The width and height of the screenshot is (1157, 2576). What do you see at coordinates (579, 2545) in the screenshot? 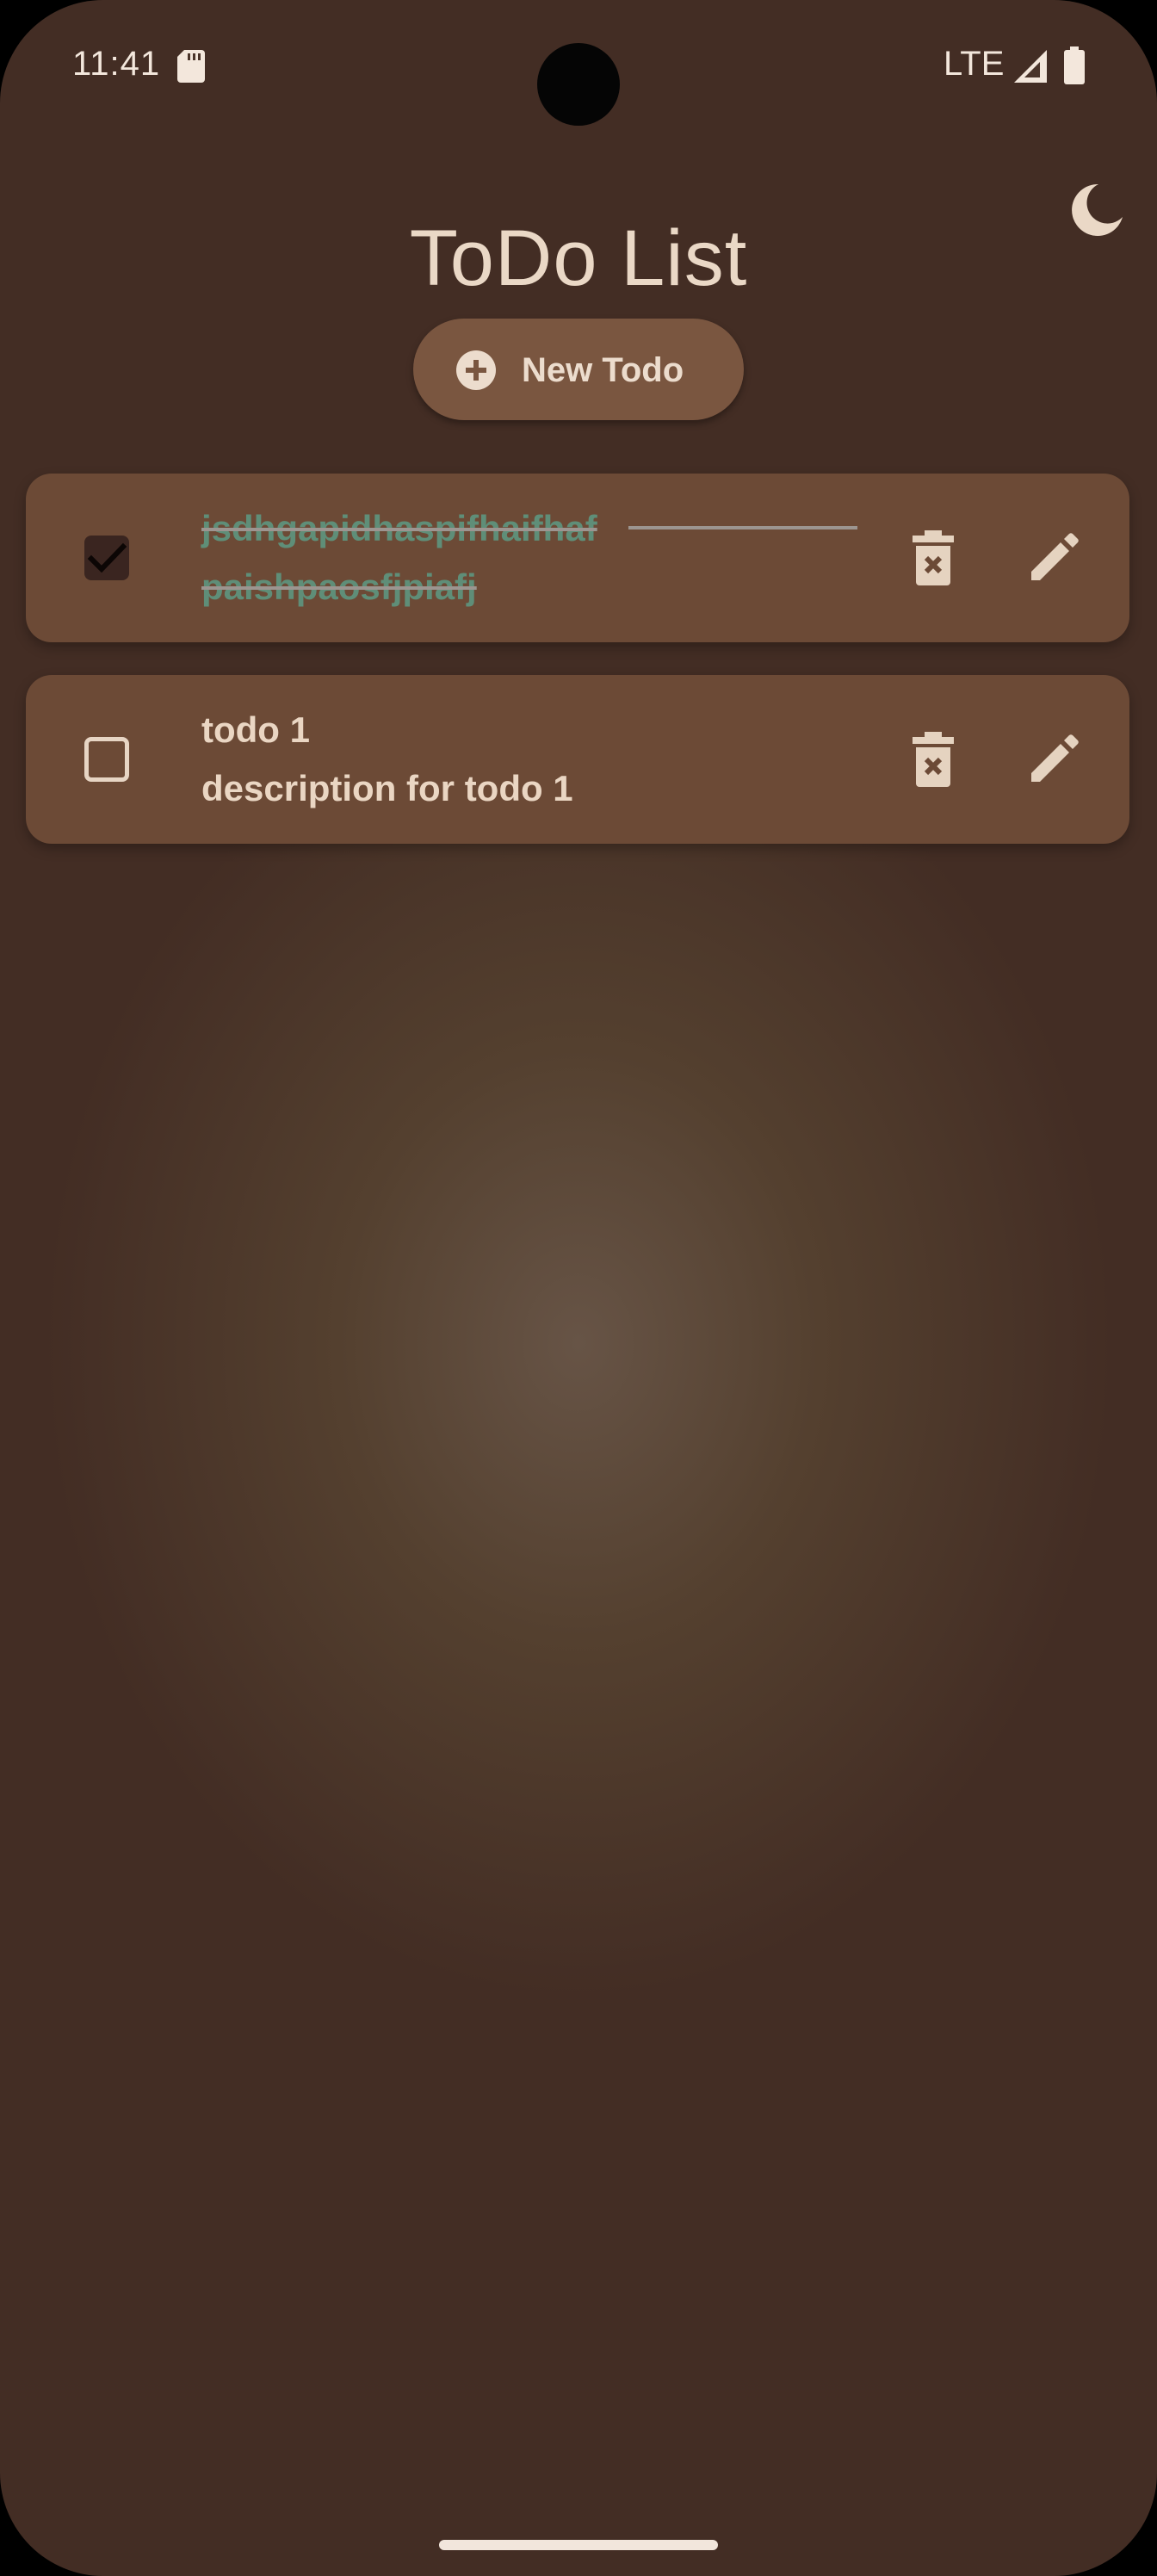
I see `home-indicator` at bounding box center [579, 2545].